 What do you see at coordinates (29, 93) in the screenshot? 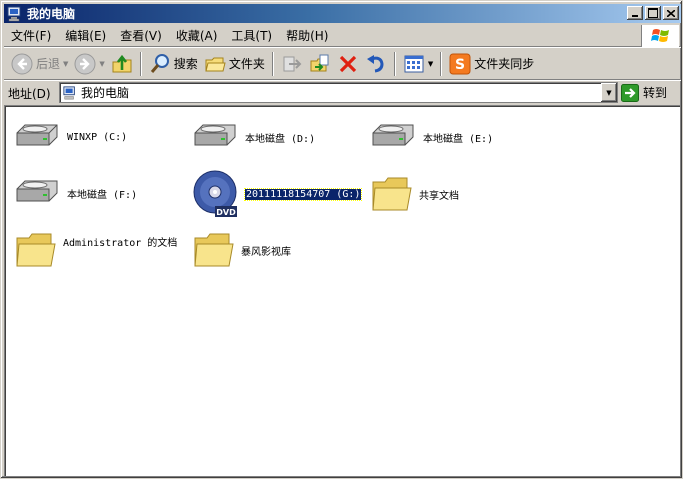
I see `address-label: 地址(D)` at bounding box center [29, 93].